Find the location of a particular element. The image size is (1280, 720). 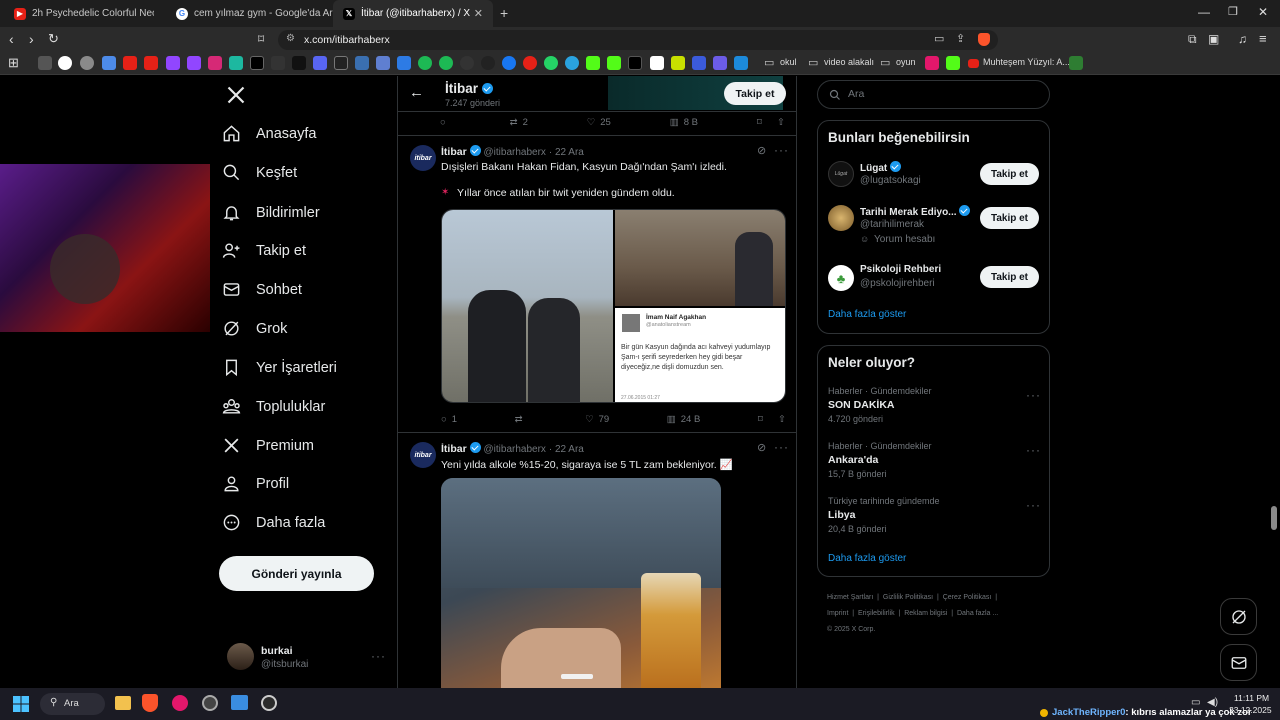

brave-shield-icon is located at coordinates (984, 39).